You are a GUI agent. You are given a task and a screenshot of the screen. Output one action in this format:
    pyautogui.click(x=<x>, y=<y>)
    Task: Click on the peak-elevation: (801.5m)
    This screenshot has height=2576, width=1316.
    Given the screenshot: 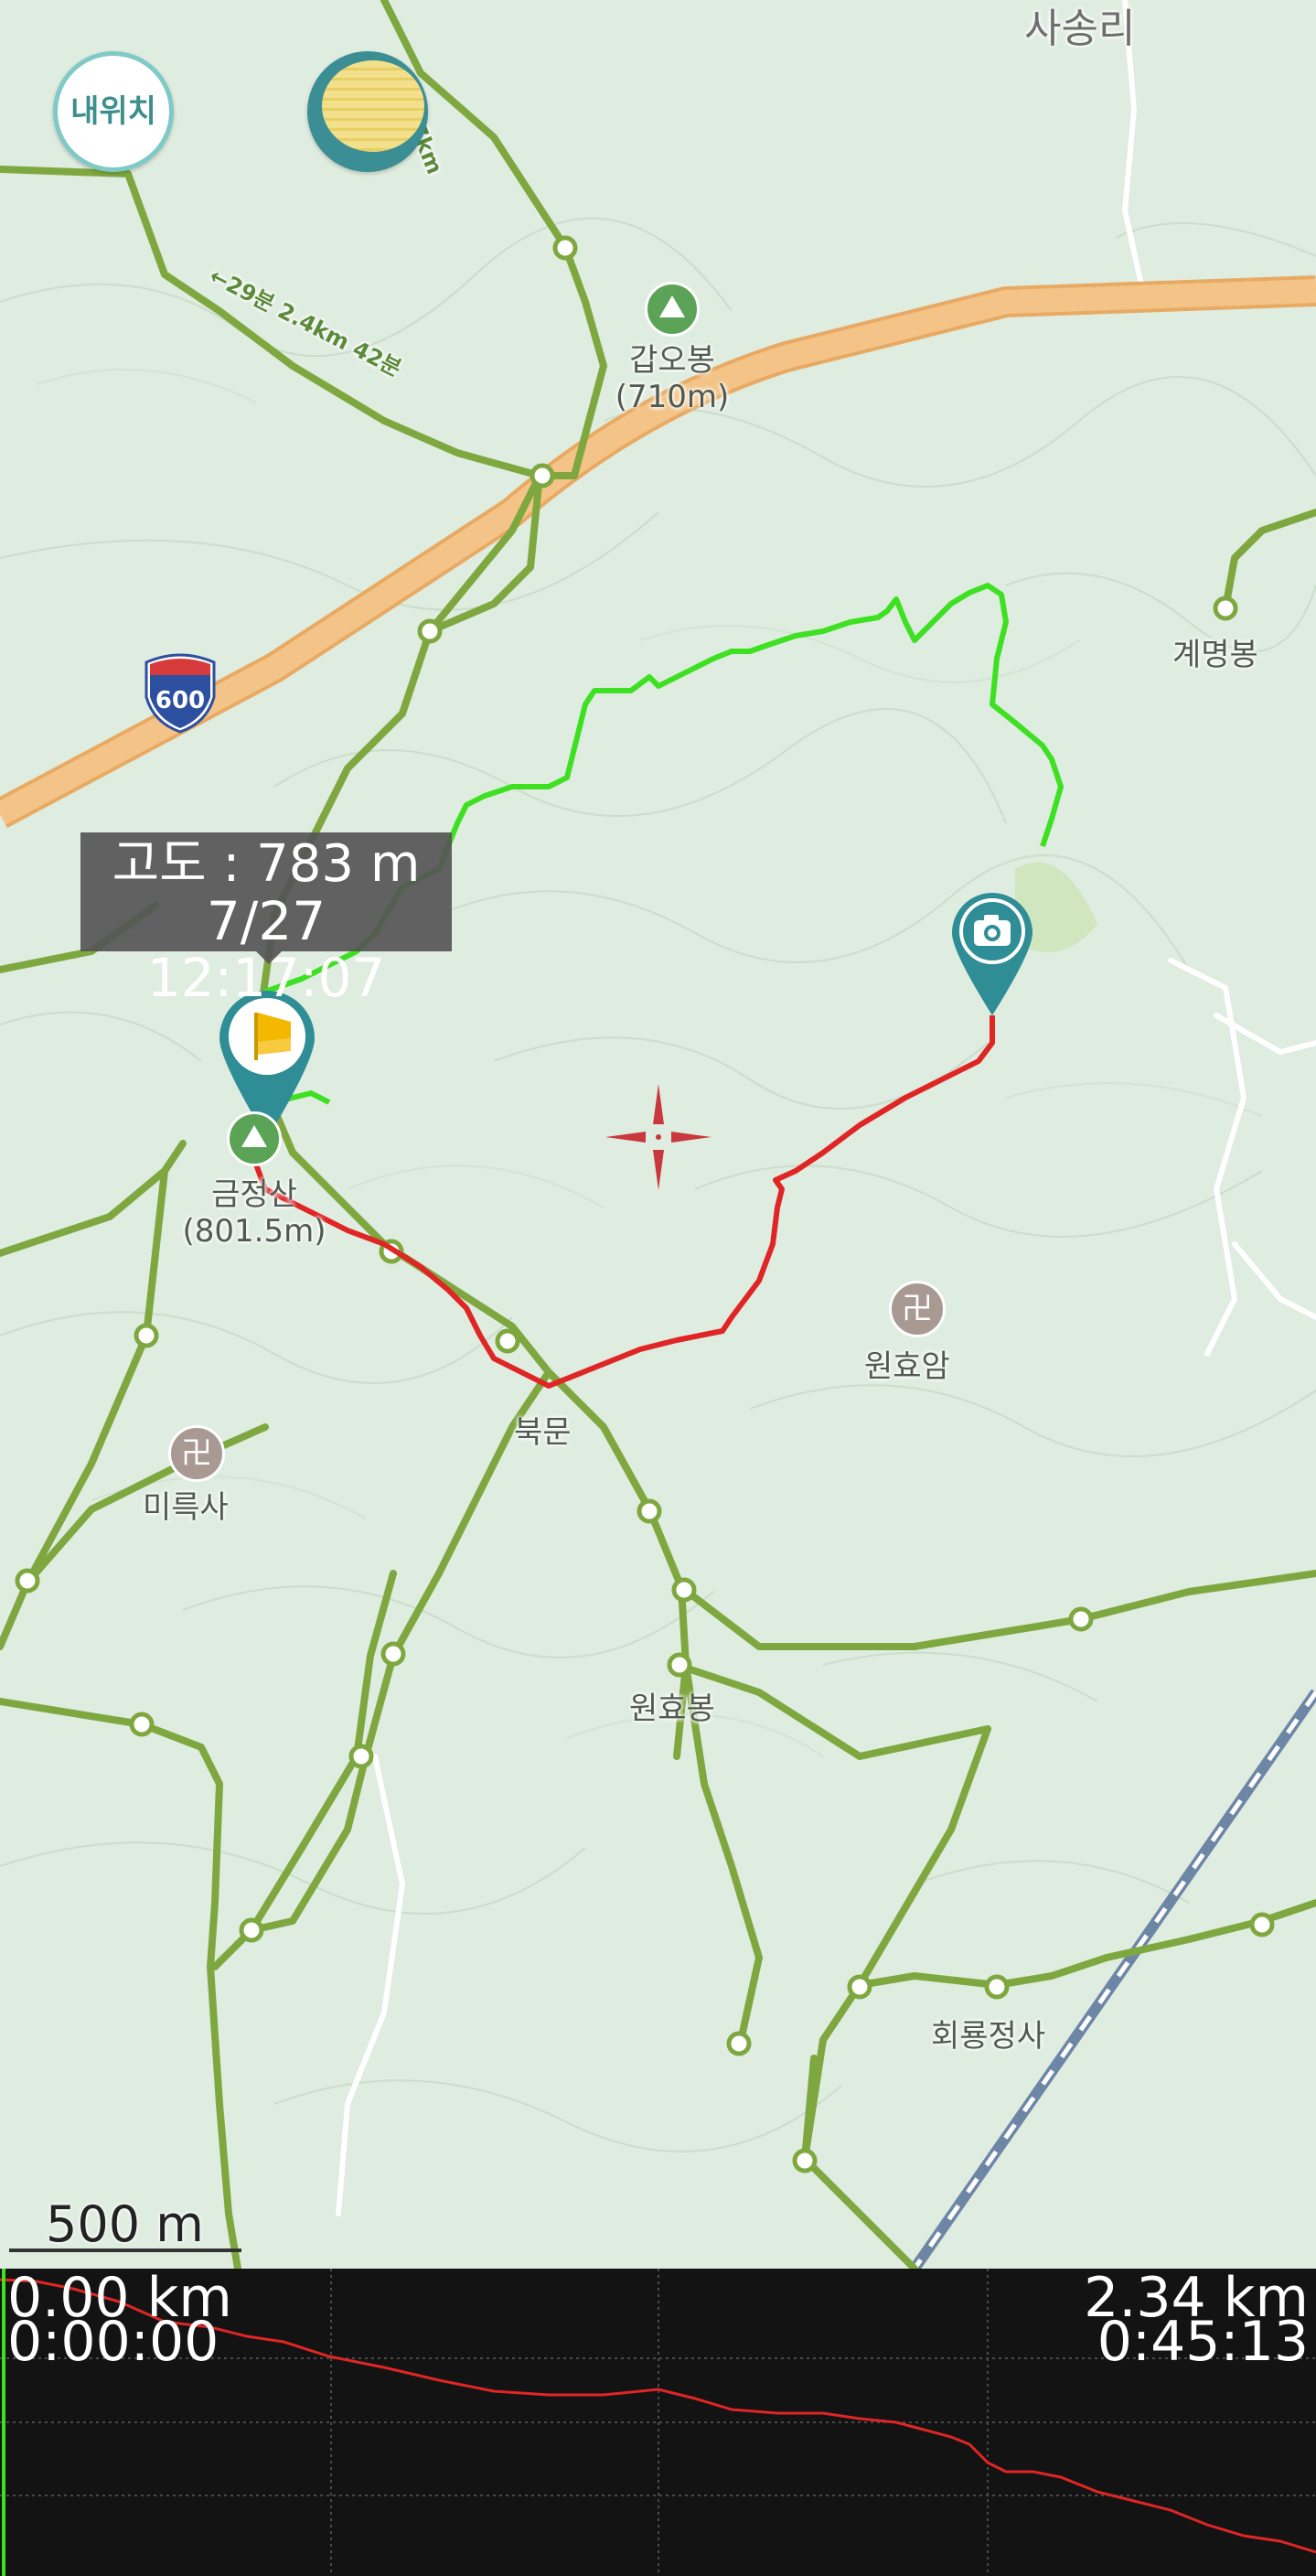 What is the action you would take?
    pyautogui.click(x=254, y=1231)
    